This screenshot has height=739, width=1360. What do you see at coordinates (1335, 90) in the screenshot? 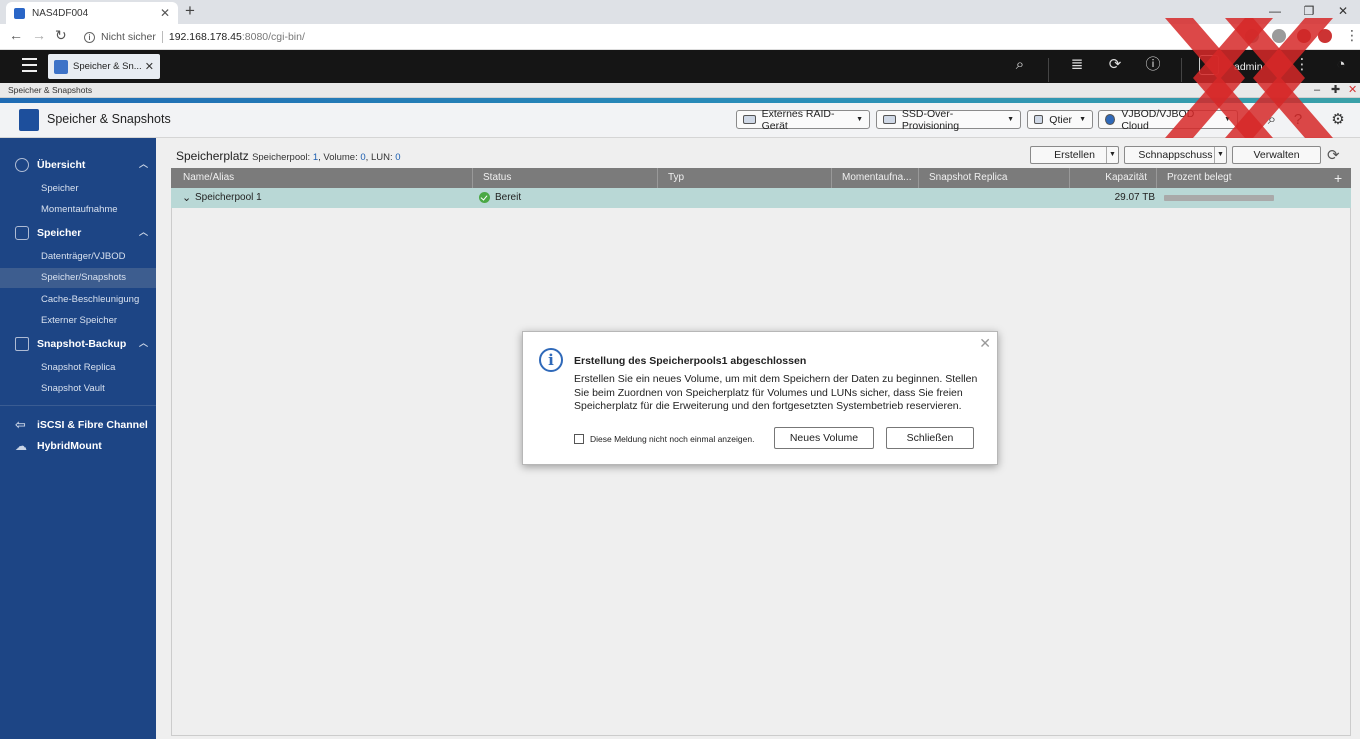
I see `window-maximize-icon: ✚` at bounding box center [1335, 90].